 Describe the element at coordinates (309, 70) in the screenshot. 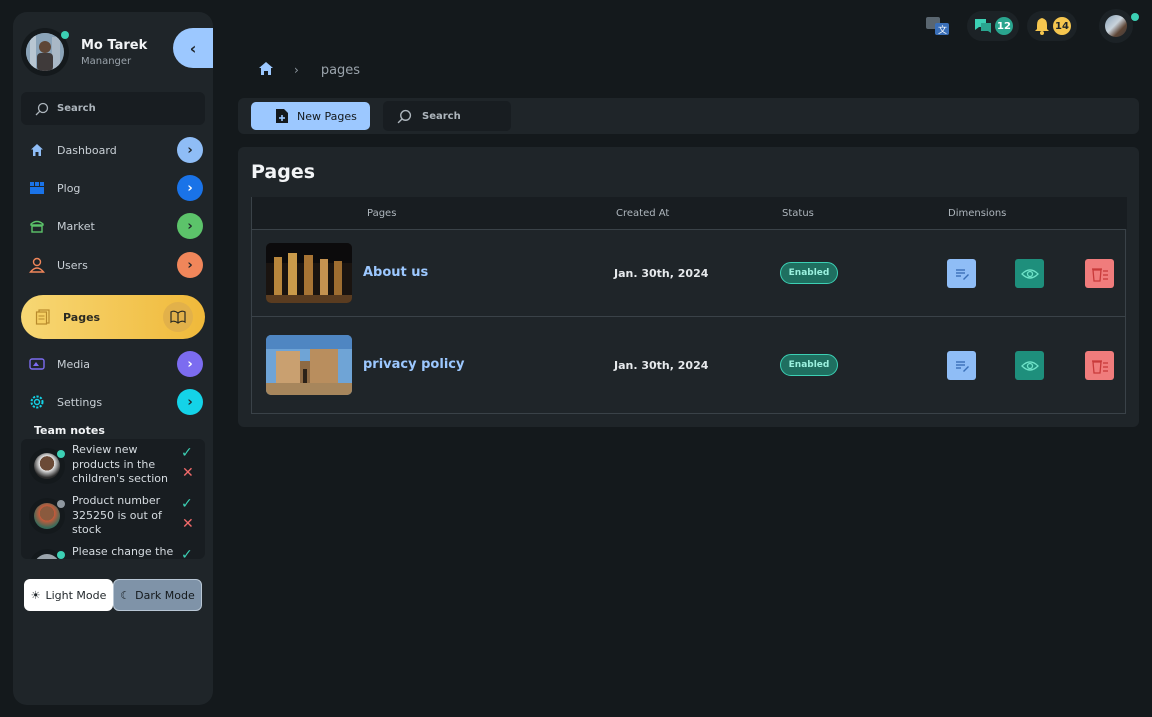

I see `breadcrumb: › pages` at that location.